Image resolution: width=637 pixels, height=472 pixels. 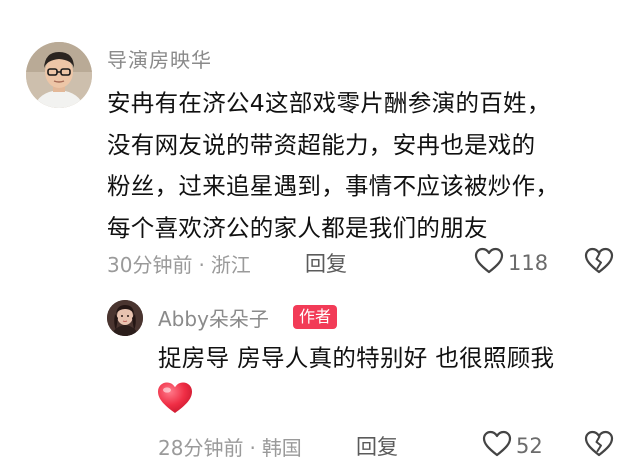 What do you see at coordinates (150, 265) in the screenshot?
I see `comment-time: 30分钟前` at bounding box center [150, 265].